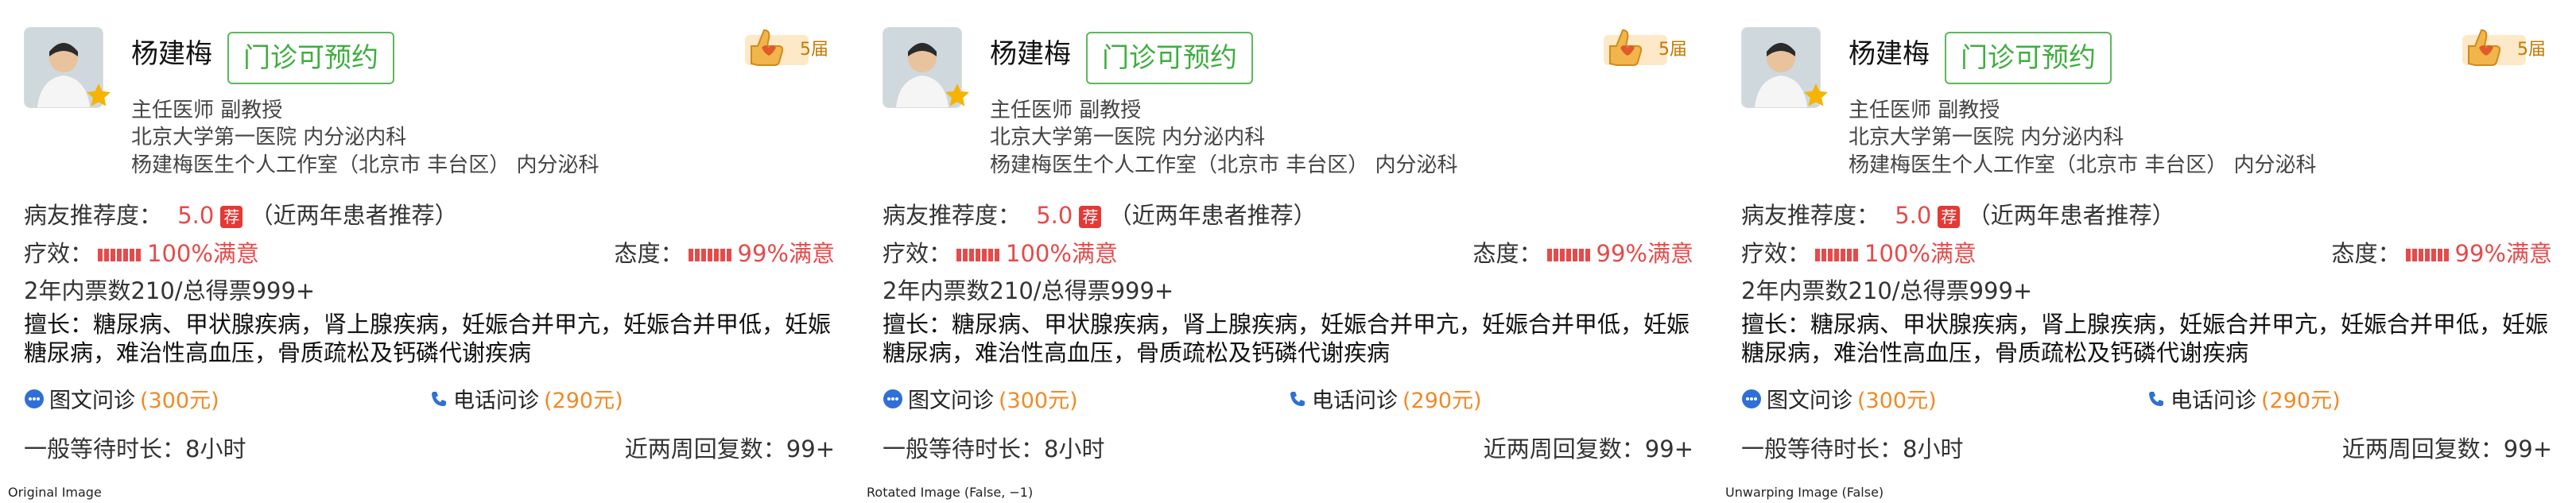 This screenshot has height=503, width=2576. I want to click on panel-caption: Rotated Image (False, −1), so click(951, 492).